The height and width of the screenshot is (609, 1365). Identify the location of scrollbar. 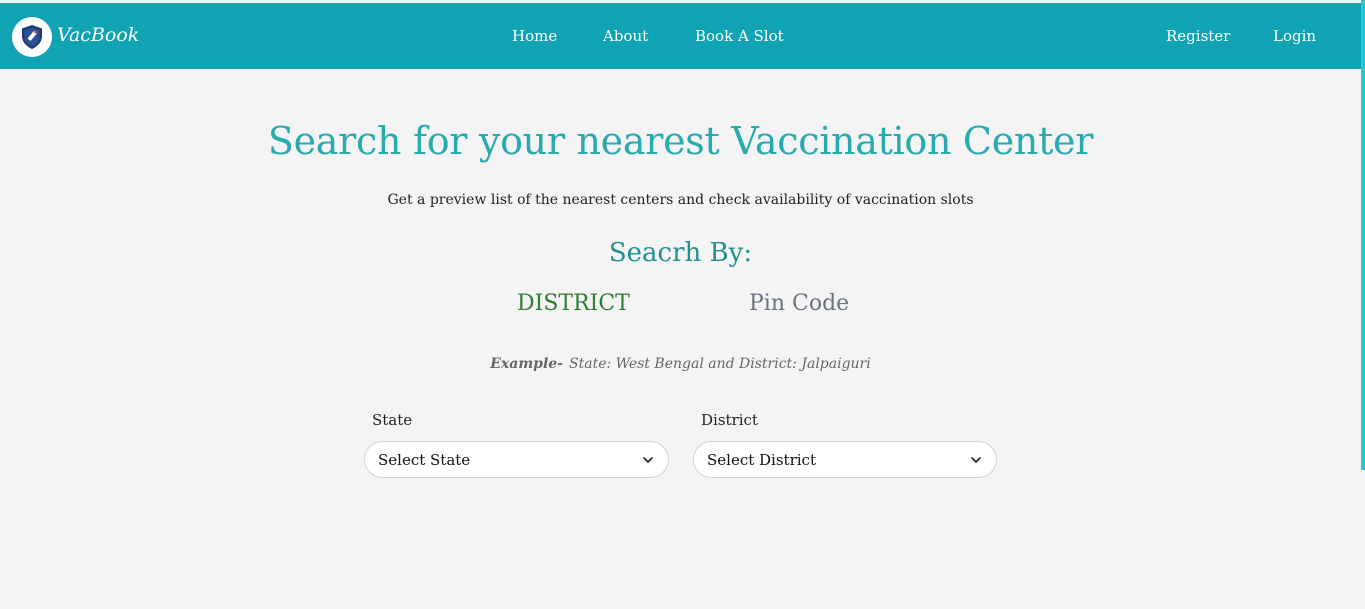
(1363, 235).